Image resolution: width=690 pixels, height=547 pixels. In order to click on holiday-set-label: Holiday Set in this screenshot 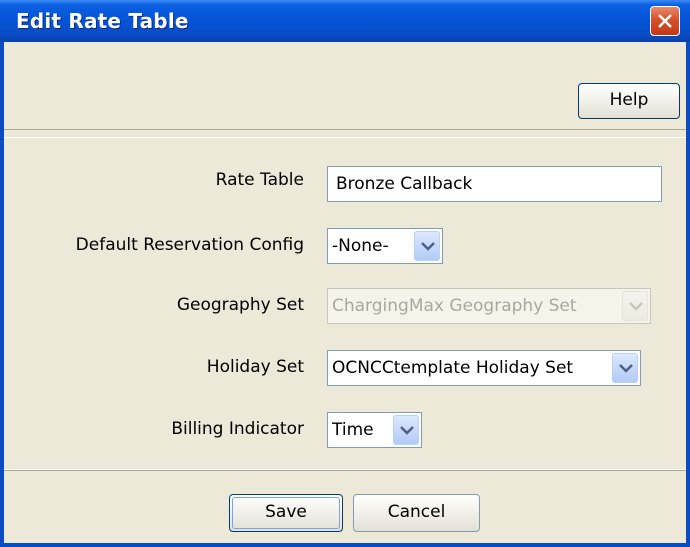, I will do `click(255, 367)`.